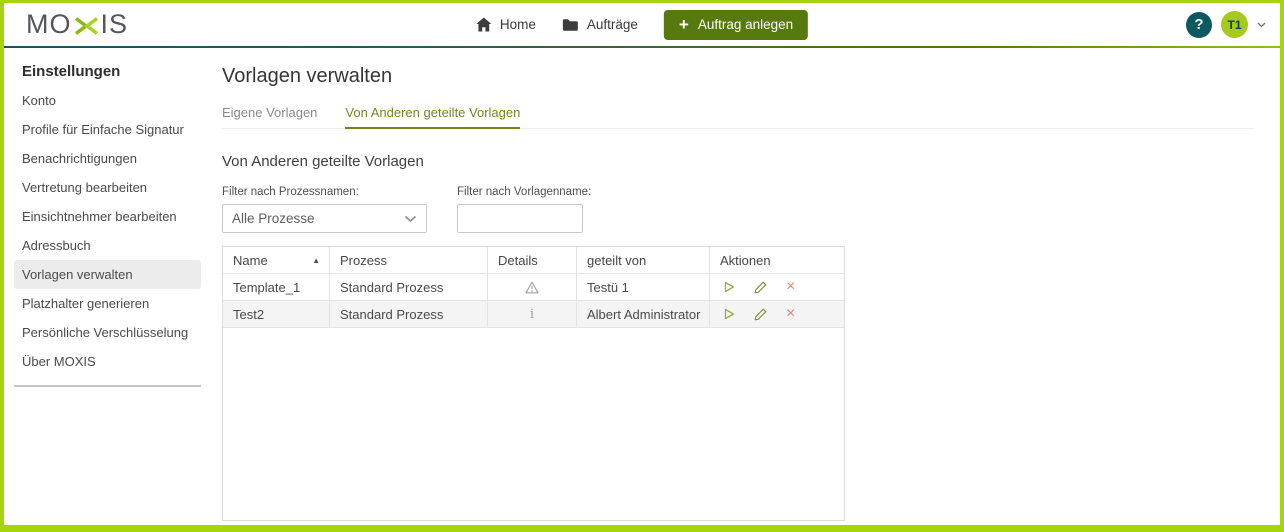  What do you see at coordinates (570, 24) in the screenshot?
I see `folder-icon` at bounding box center [570, 24].